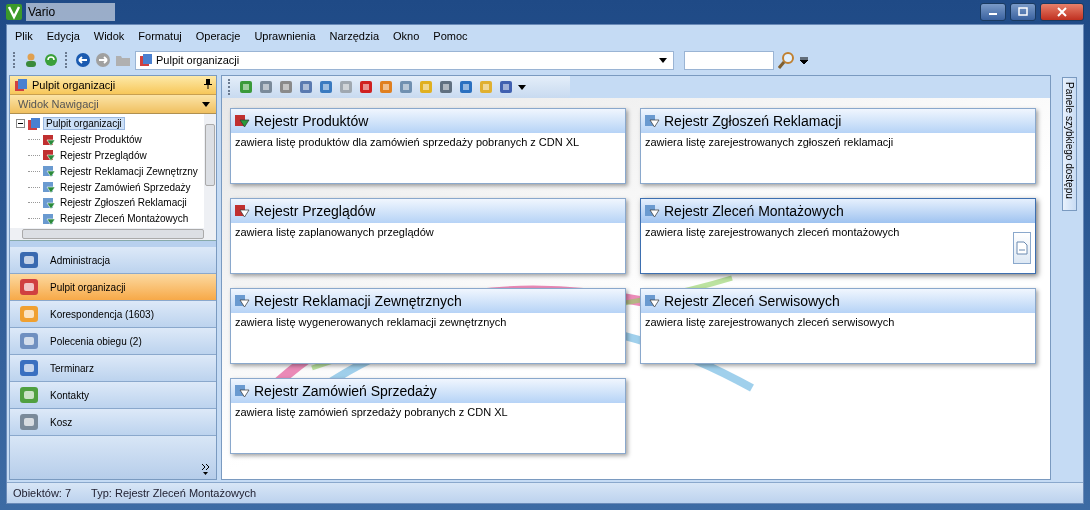 This screenshot has height=510, width=1090. I want to click on view-selector: Widok Nawigacji, so click(113, 104).